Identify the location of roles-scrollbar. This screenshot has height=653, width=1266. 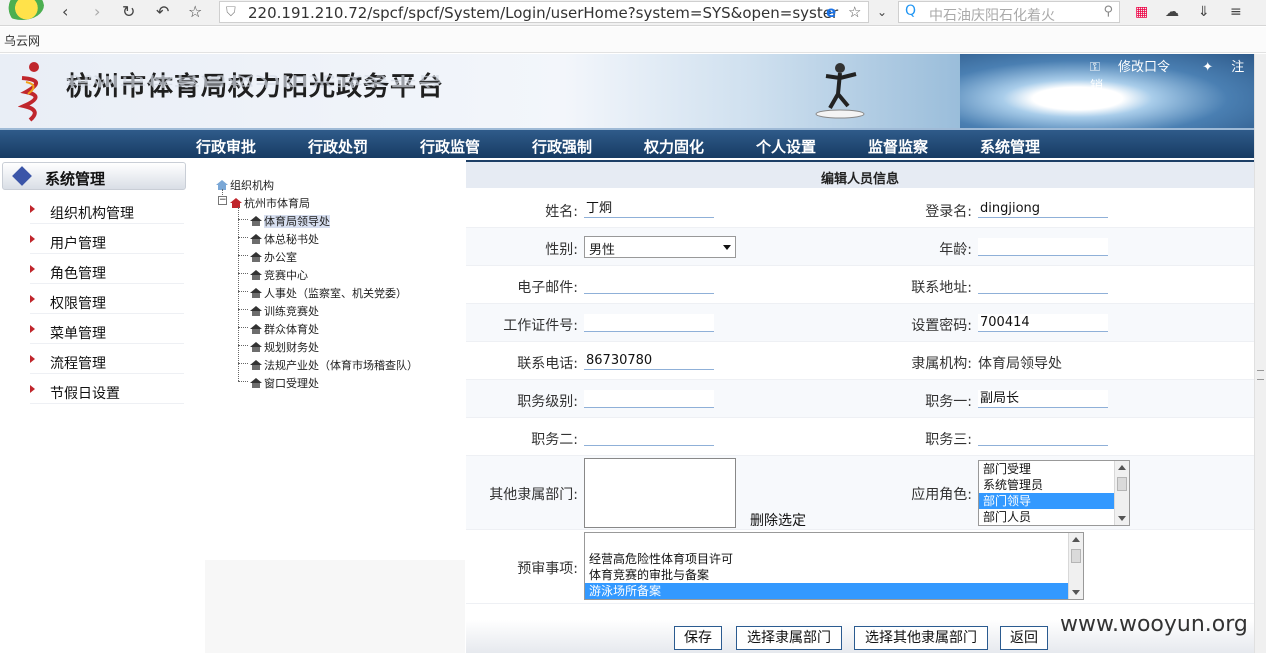
(1121, 493).